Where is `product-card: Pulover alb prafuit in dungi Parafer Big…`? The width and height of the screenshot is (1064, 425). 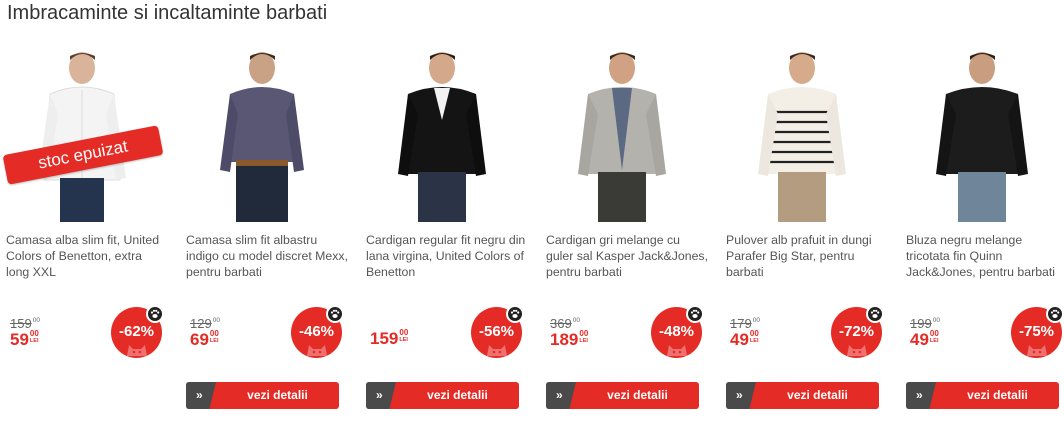 product-card: Pulover alb prafuit in dungi Parafer Big… is located at coordinates (810, 230).